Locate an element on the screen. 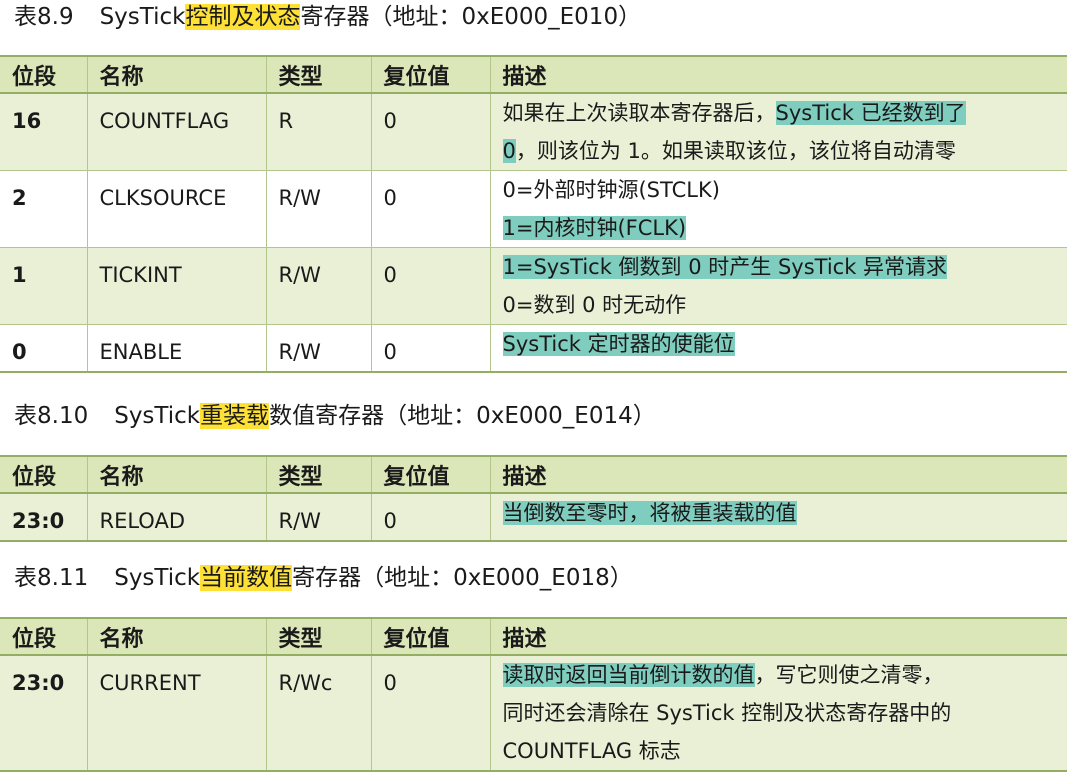  table-caption-8-10: 表8.10 SysTick重装载数值寄存器（地址：0xE000_E014） is located at coordinates (335, 416).